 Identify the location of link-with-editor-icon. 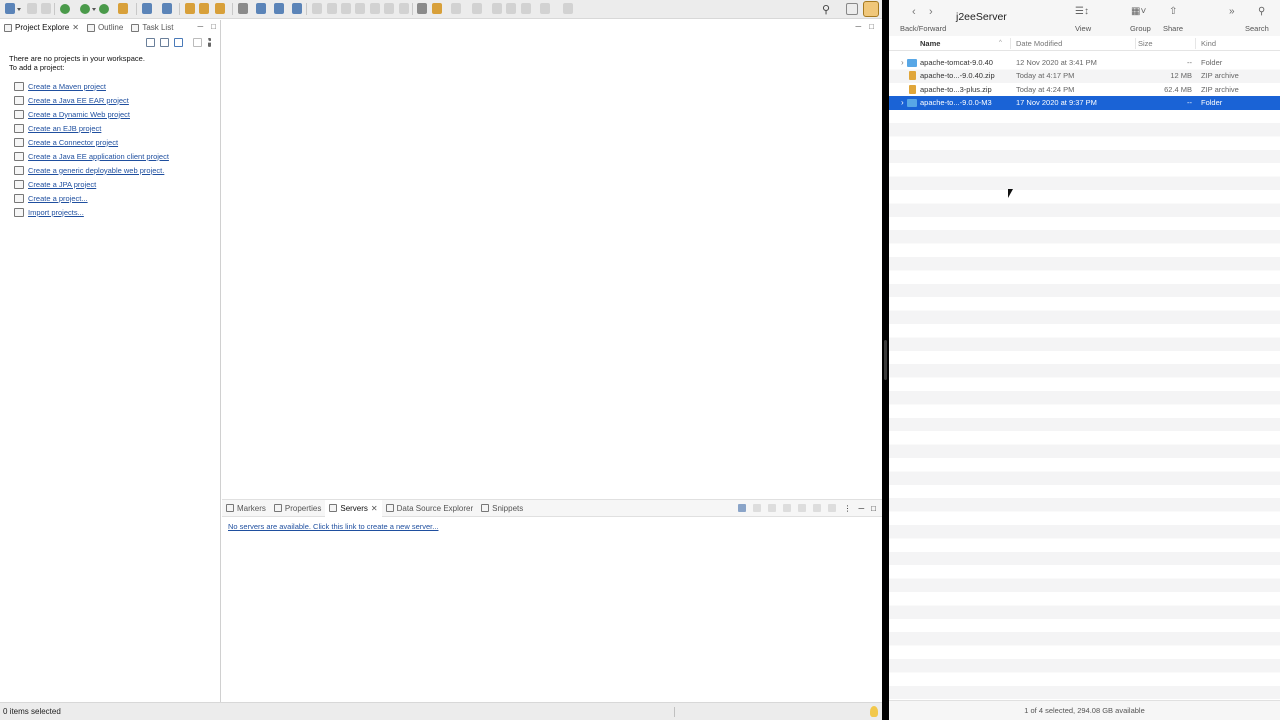
(164, 42).